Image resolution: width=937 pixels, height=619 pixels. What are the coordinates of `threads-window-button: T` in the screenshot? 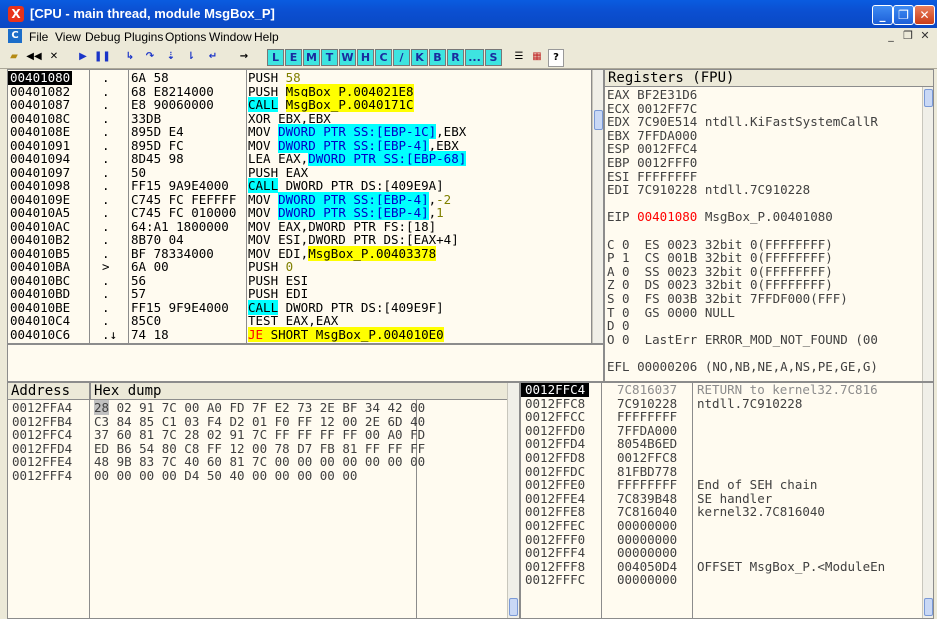 It's located at (329, 57).